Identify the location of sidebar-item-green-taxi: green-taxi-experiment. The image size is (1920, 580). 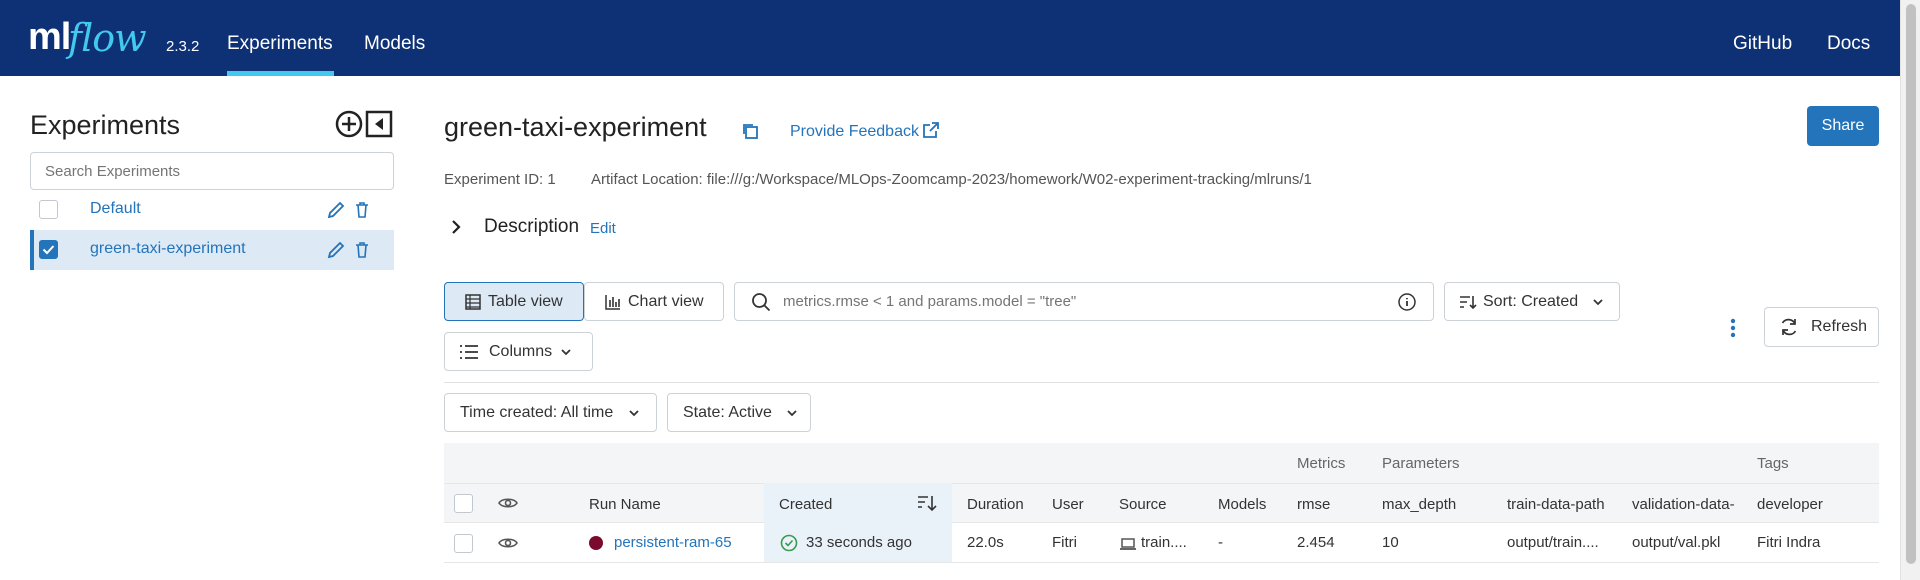
(212, 250).